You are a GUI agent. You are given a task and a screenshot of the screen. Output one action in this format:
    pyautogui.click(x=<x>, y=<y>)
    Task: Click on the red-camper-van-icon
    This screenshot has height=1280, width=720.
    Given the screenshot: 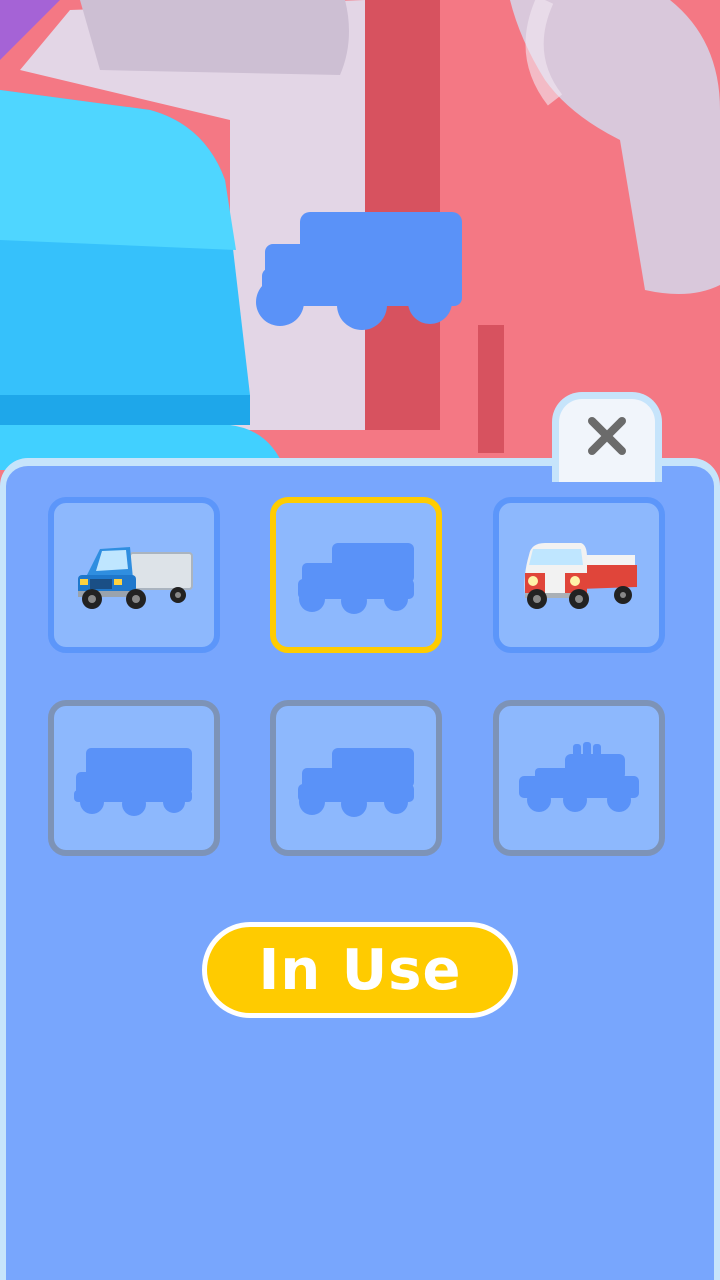 What is the action you would take?
    pyautogui.click(x=580, y=576)
    